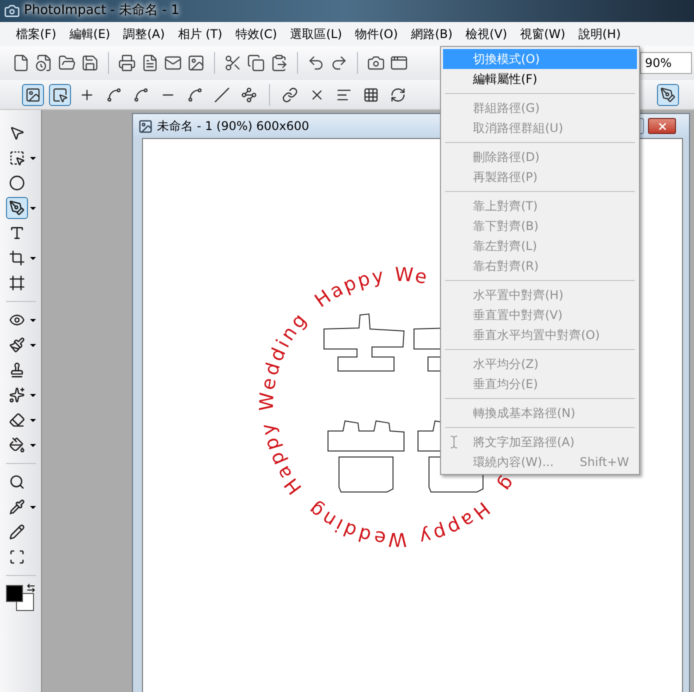  What do you see at coordinates (599, 34) in the screenshot?
I see `menu-title: 說明(H)` at bounding box center [599, 34].